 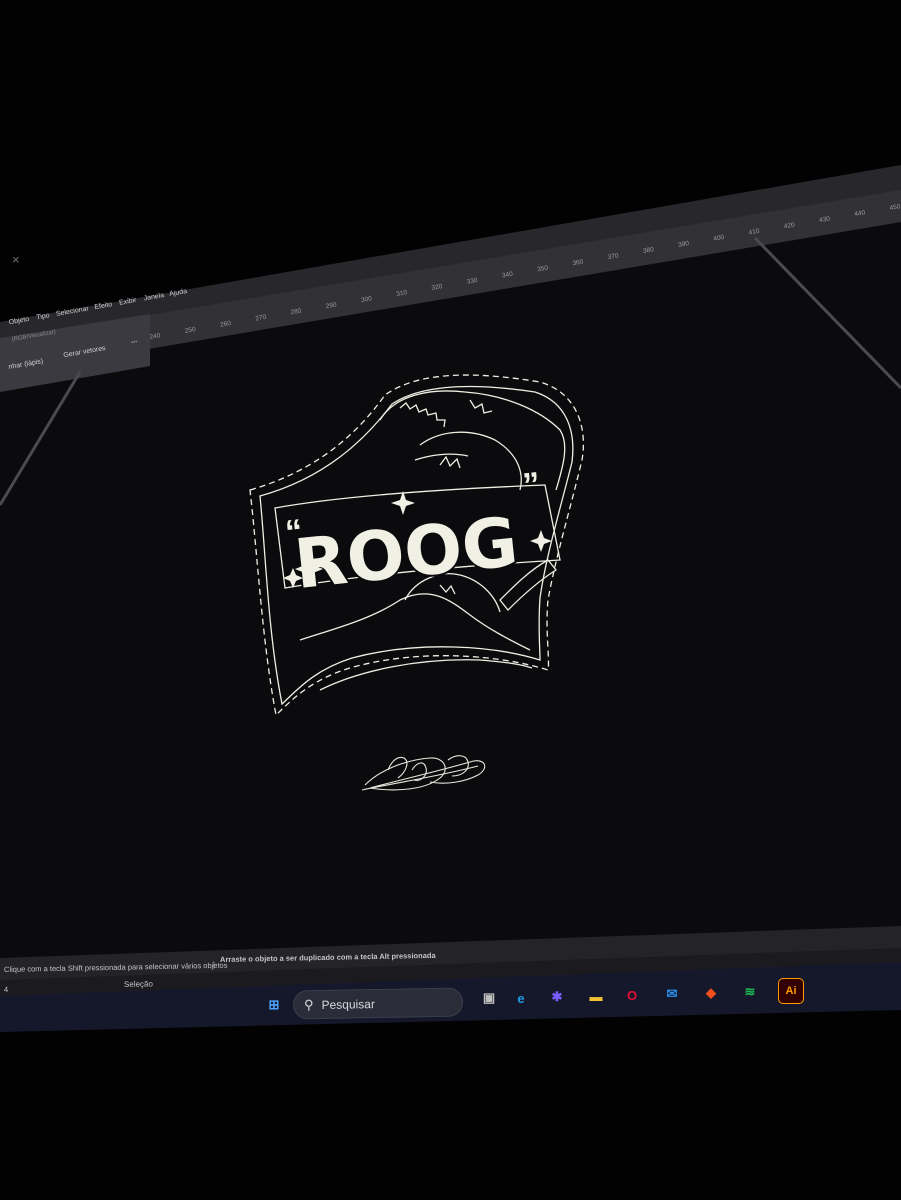 What do you see at coordinates (416, 642) in the screenshot?
I see `body-outline` at bounding box center [416, 642].